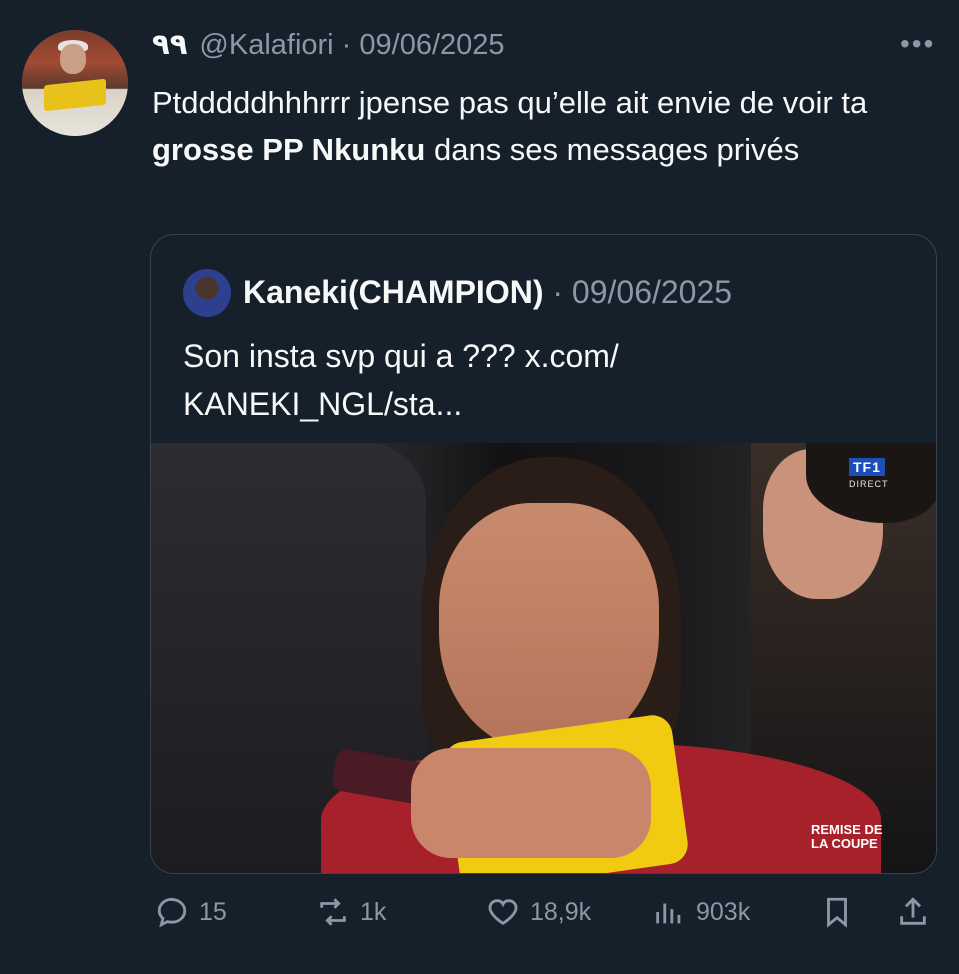 This screenshot has width=959, height=974. I want to click on woman-face, so click(549, 628).